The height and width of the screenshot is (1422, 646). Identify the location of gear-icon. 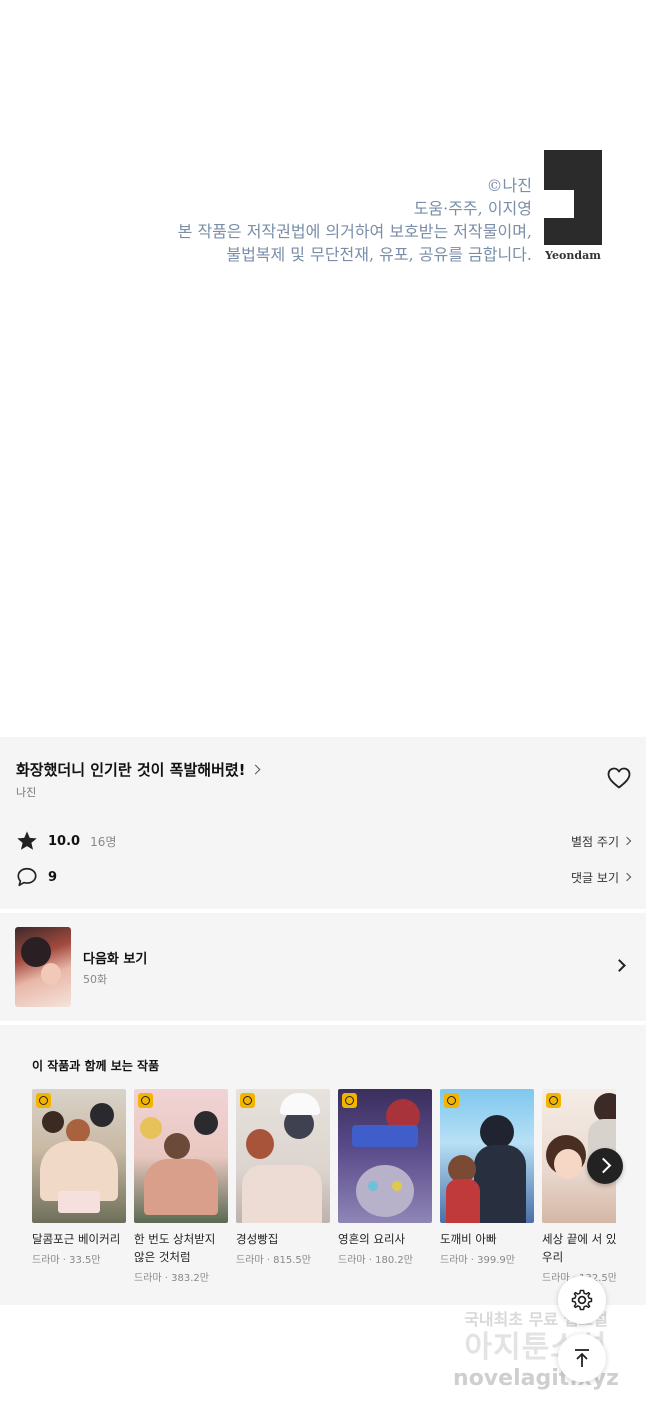
(582, 1300).